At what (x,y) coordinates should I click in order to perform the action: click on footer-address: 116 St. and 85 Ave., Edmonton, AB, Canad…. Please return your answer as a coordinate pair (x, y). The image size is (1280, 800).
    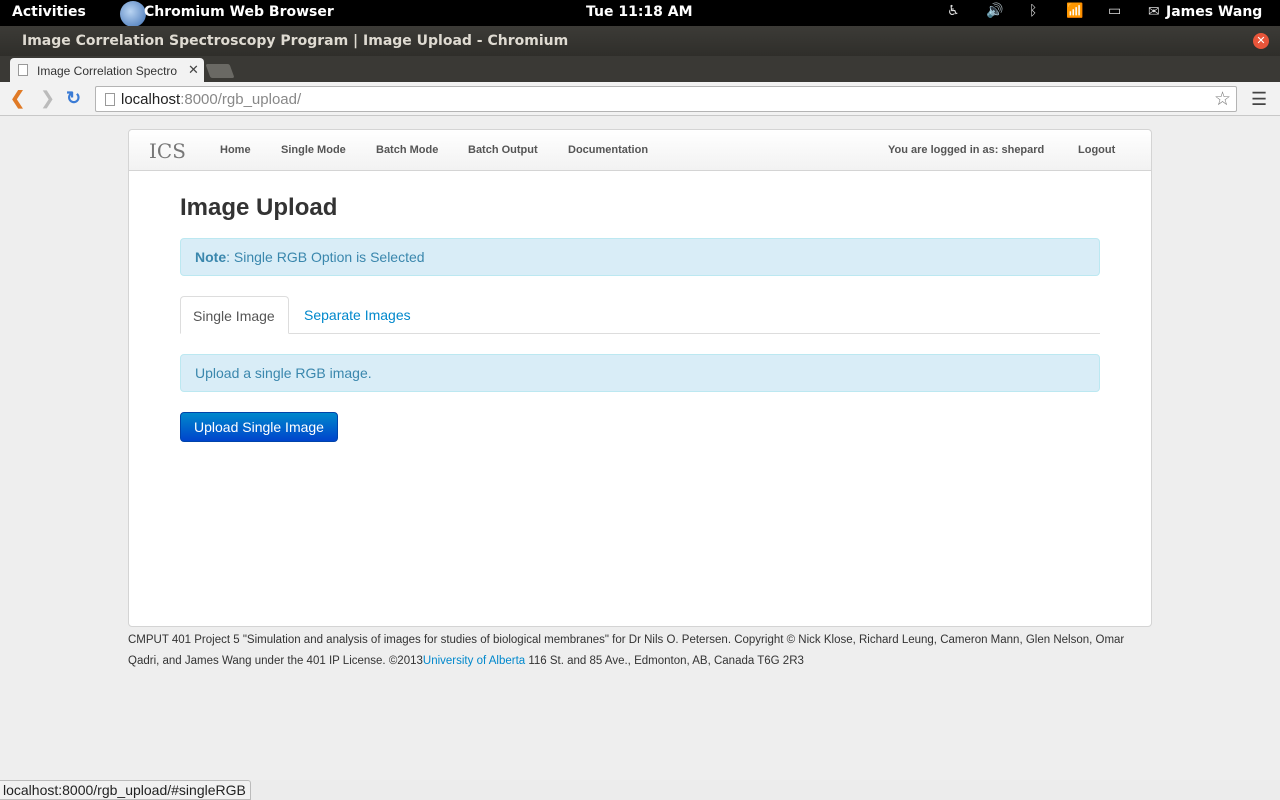
    Looking at the image, I should click on (664, 661).